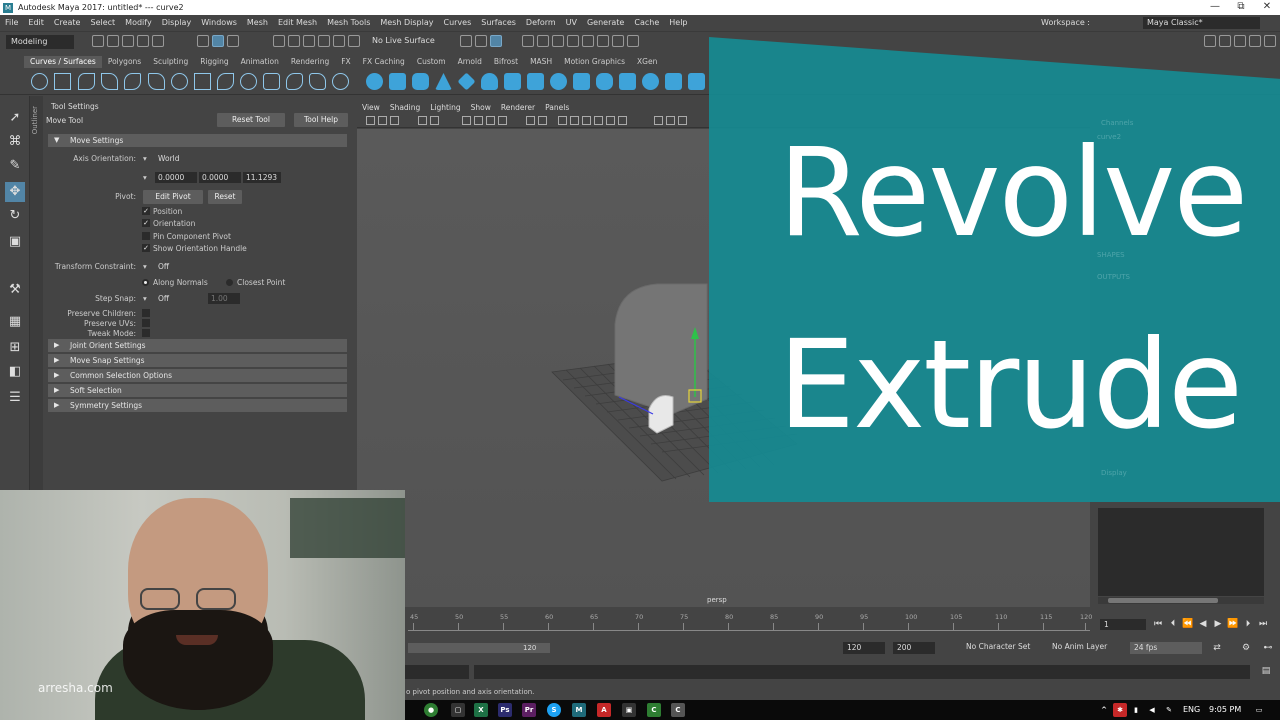  I want to click on menu-uv: UV, so click(571, 22).